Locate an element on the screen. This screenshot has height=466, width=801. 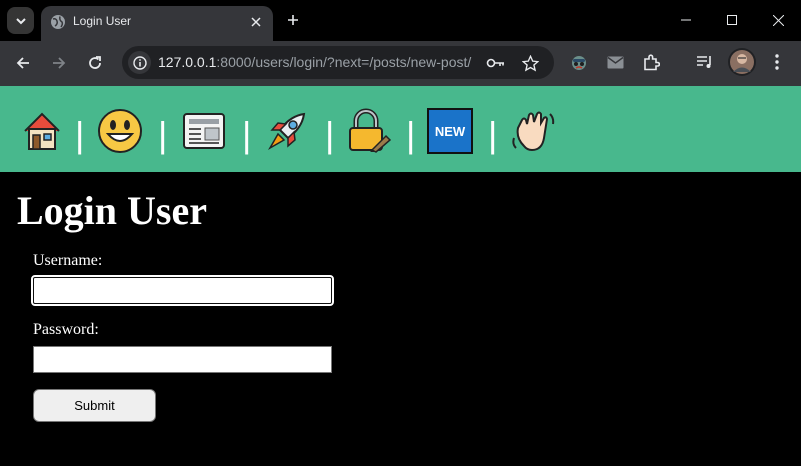
password-manager-button is located at coordinates (496, 63).